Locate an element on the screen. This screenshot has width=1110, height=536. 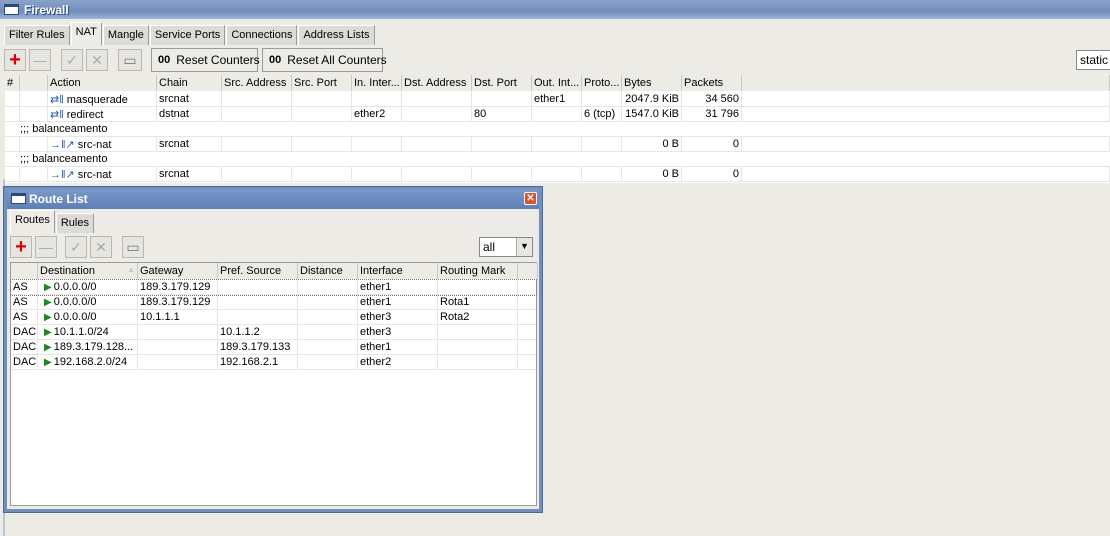
route-filter-value: all is located at coordinates (489, 247).